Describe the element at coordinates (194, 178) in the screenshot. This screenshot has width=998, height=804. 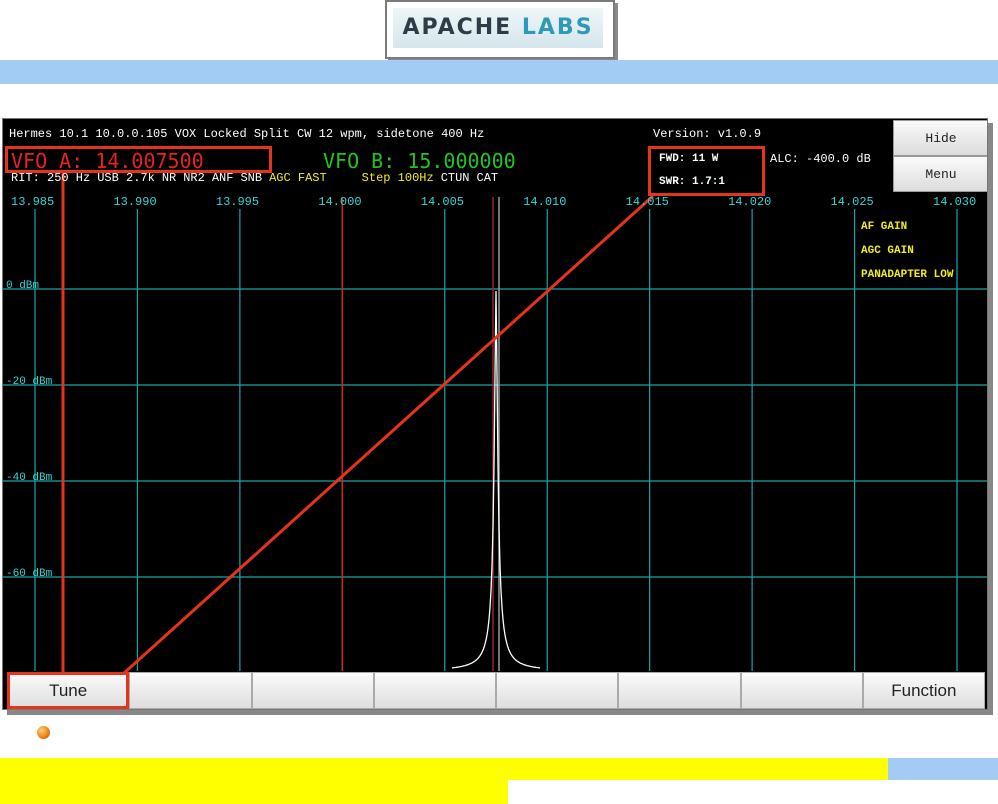
I see `status-flag: NR2` at that location.